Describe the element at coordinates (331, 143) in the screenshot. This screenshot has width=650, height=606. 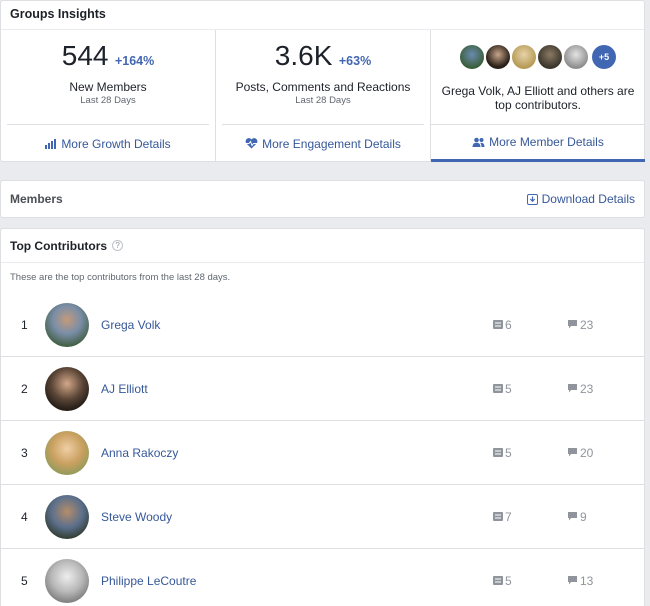
I see `more-engagement-details-label: More Engagement Details` at that location.